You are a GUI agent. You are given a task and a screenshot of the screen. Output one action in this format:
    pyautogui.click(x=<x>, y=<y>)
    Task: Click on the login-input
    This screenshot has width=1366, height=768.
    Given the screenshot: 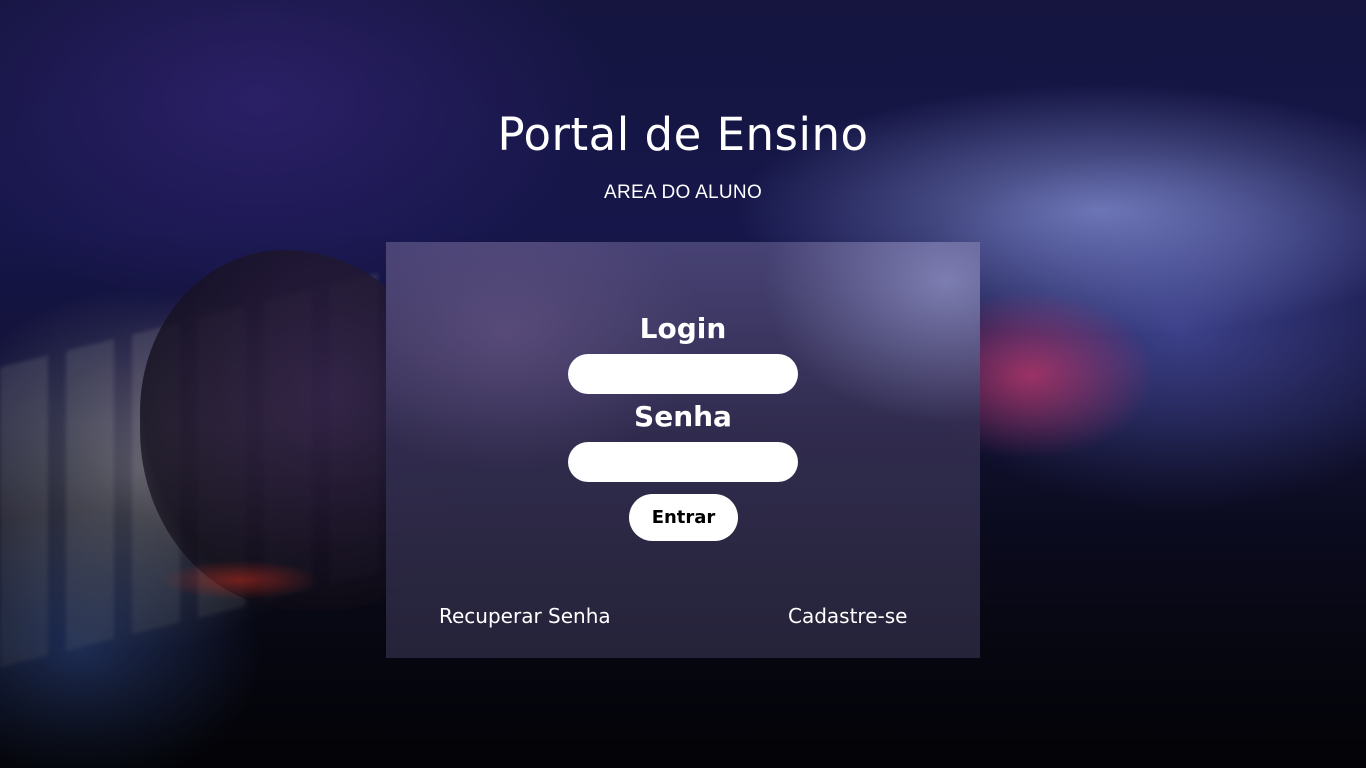 What is the action you would take?
    pyautogui.click(x=683, y=374)
    